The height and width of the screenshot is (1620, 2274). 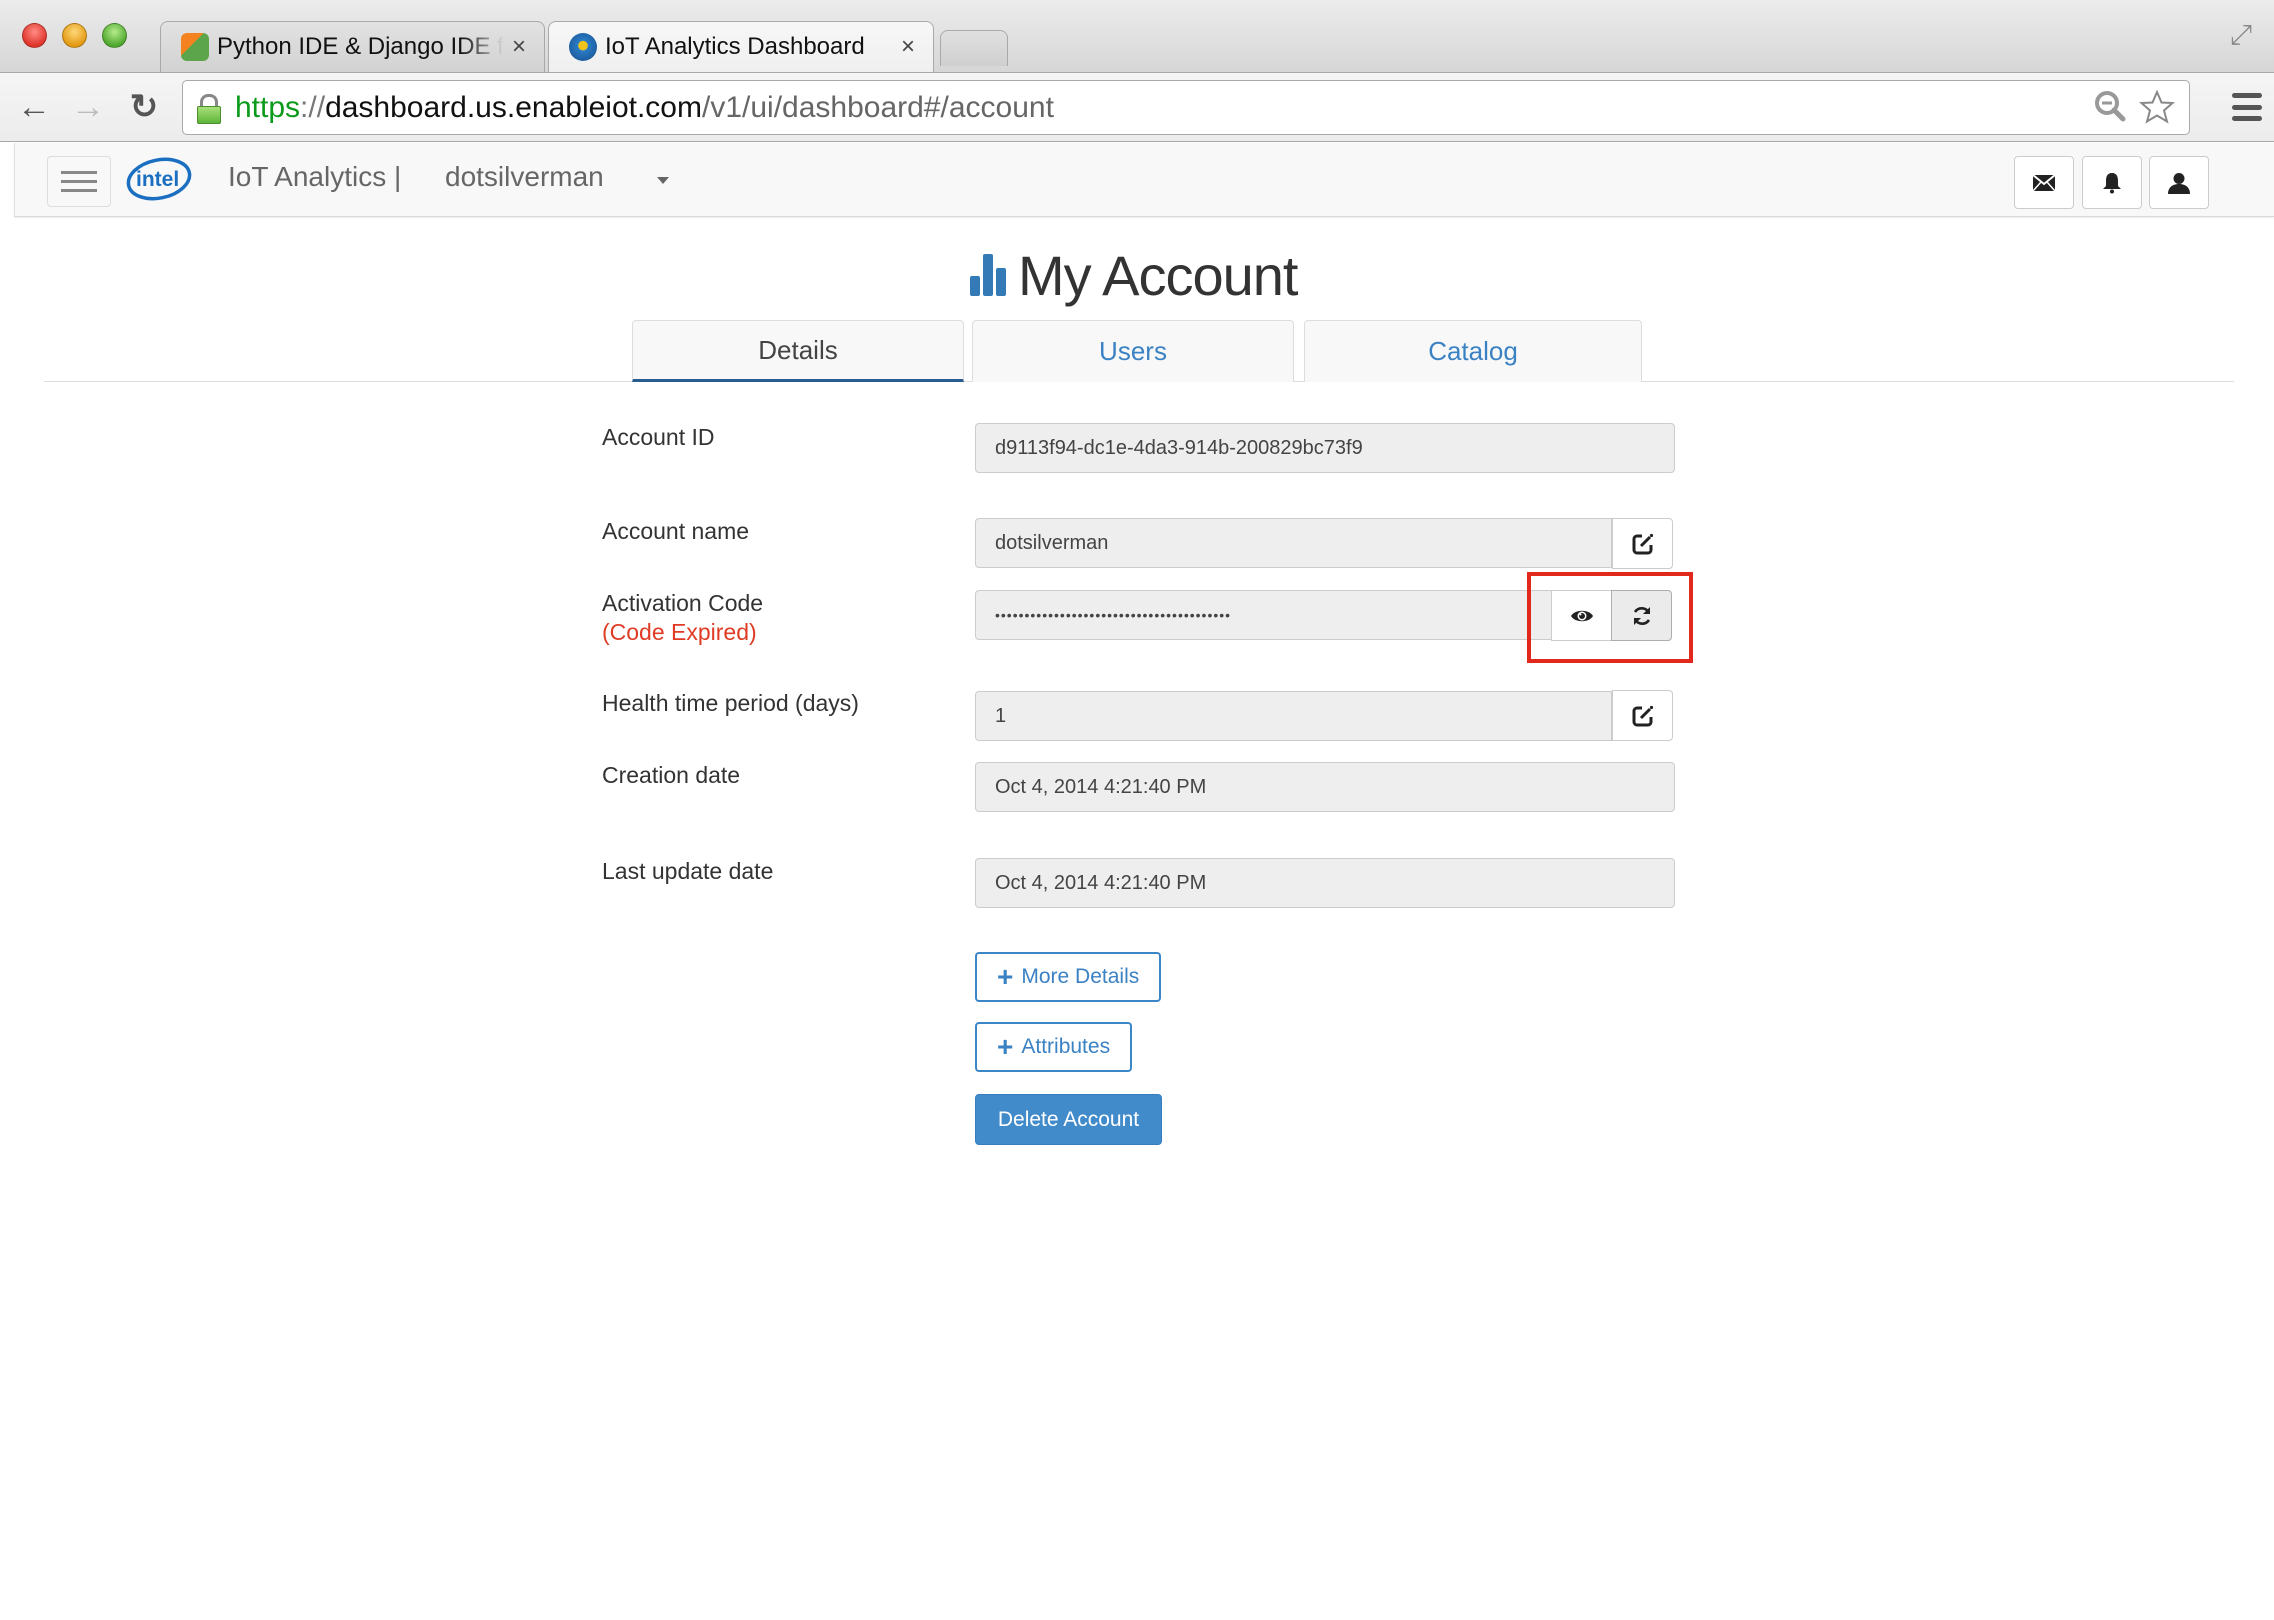 I want to click on url-scheme: https, so click(x=268, y=107).